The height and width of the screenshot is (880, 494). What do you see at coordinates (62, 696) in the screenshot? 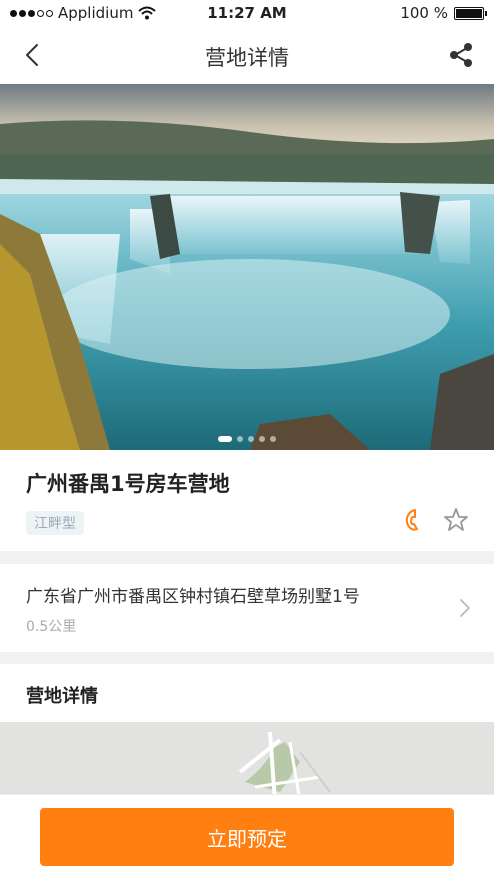
I see `section-title: 营地详情` at bounding box center [62, 696].